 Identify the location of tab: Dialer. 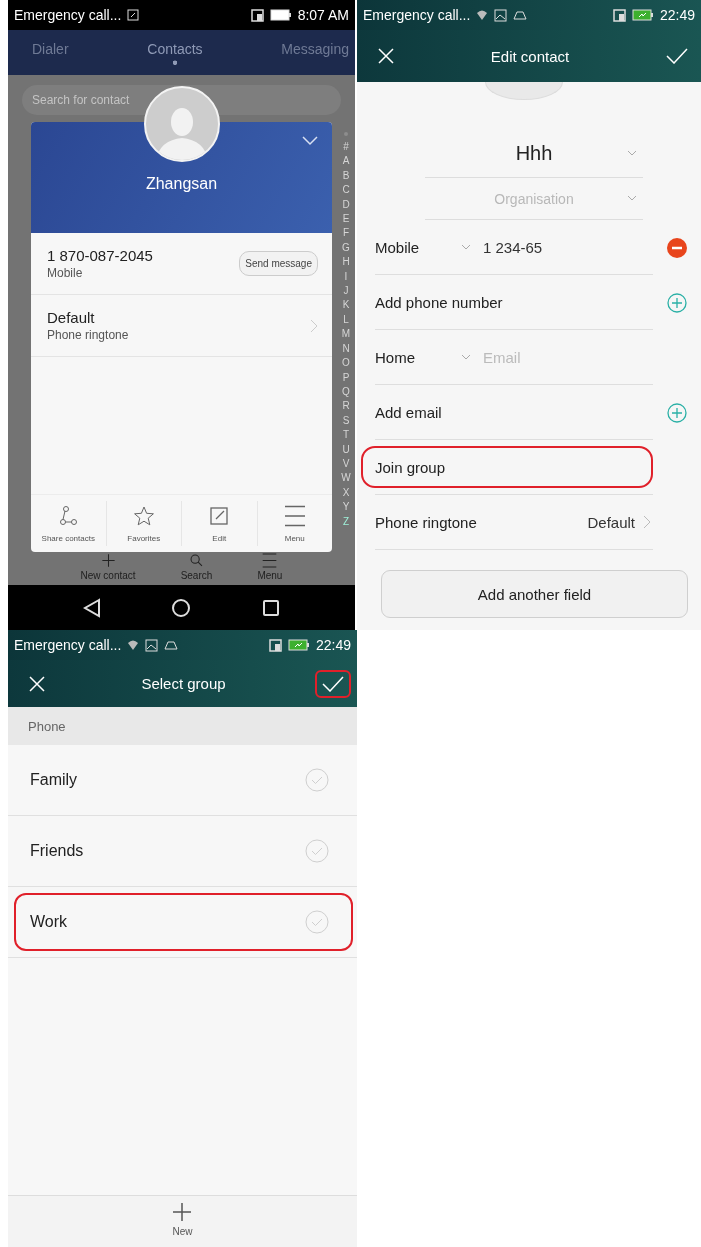
(50, 52).